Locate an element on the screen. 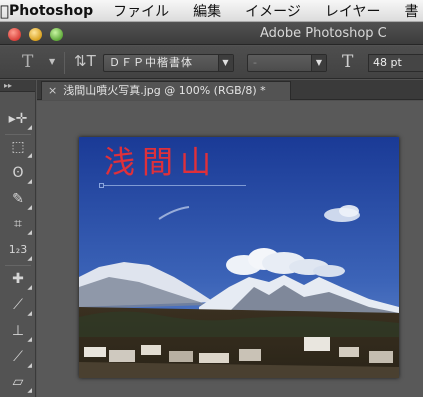 The image size is (423, 397). ruler-tool-icon: 1₂3 ◢ is located at coordinates (19, 250).